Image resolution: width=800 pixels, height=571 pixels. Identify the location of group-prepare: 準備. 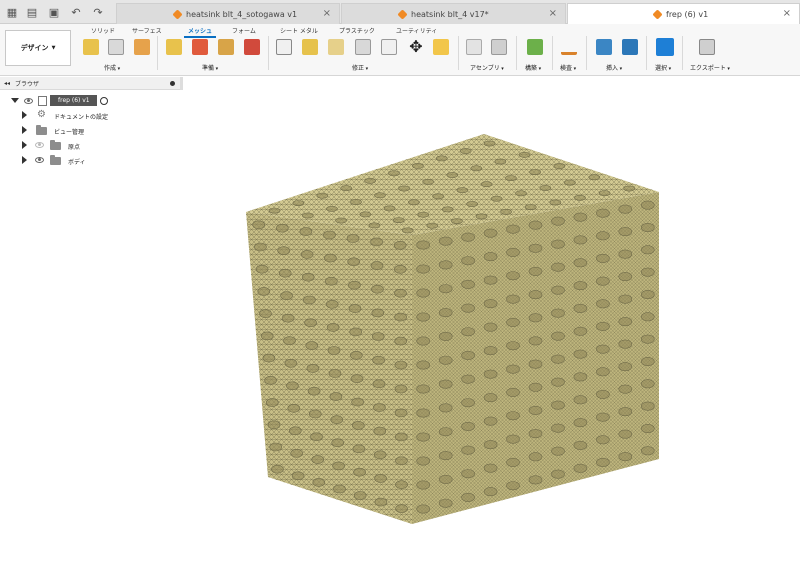
(210, 67).